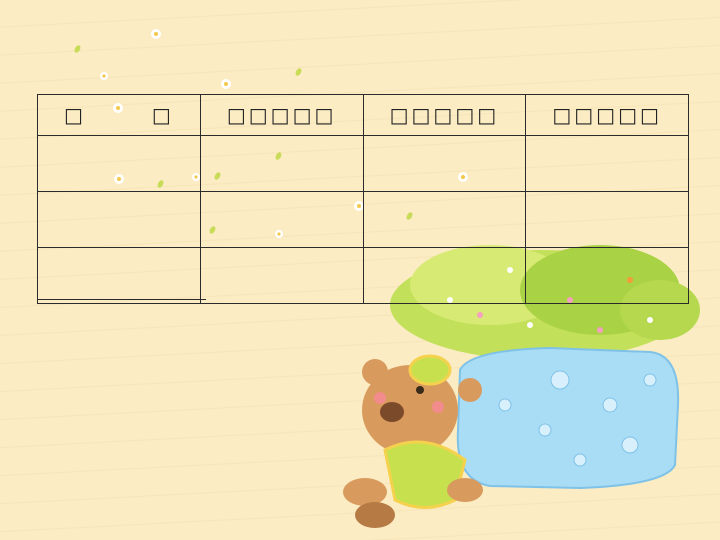 This screenshot has width=720, height=540. What do you see at coordinates (121, 299) in the screenshot?
I see `table-underline` at bounding box center [121, 299].